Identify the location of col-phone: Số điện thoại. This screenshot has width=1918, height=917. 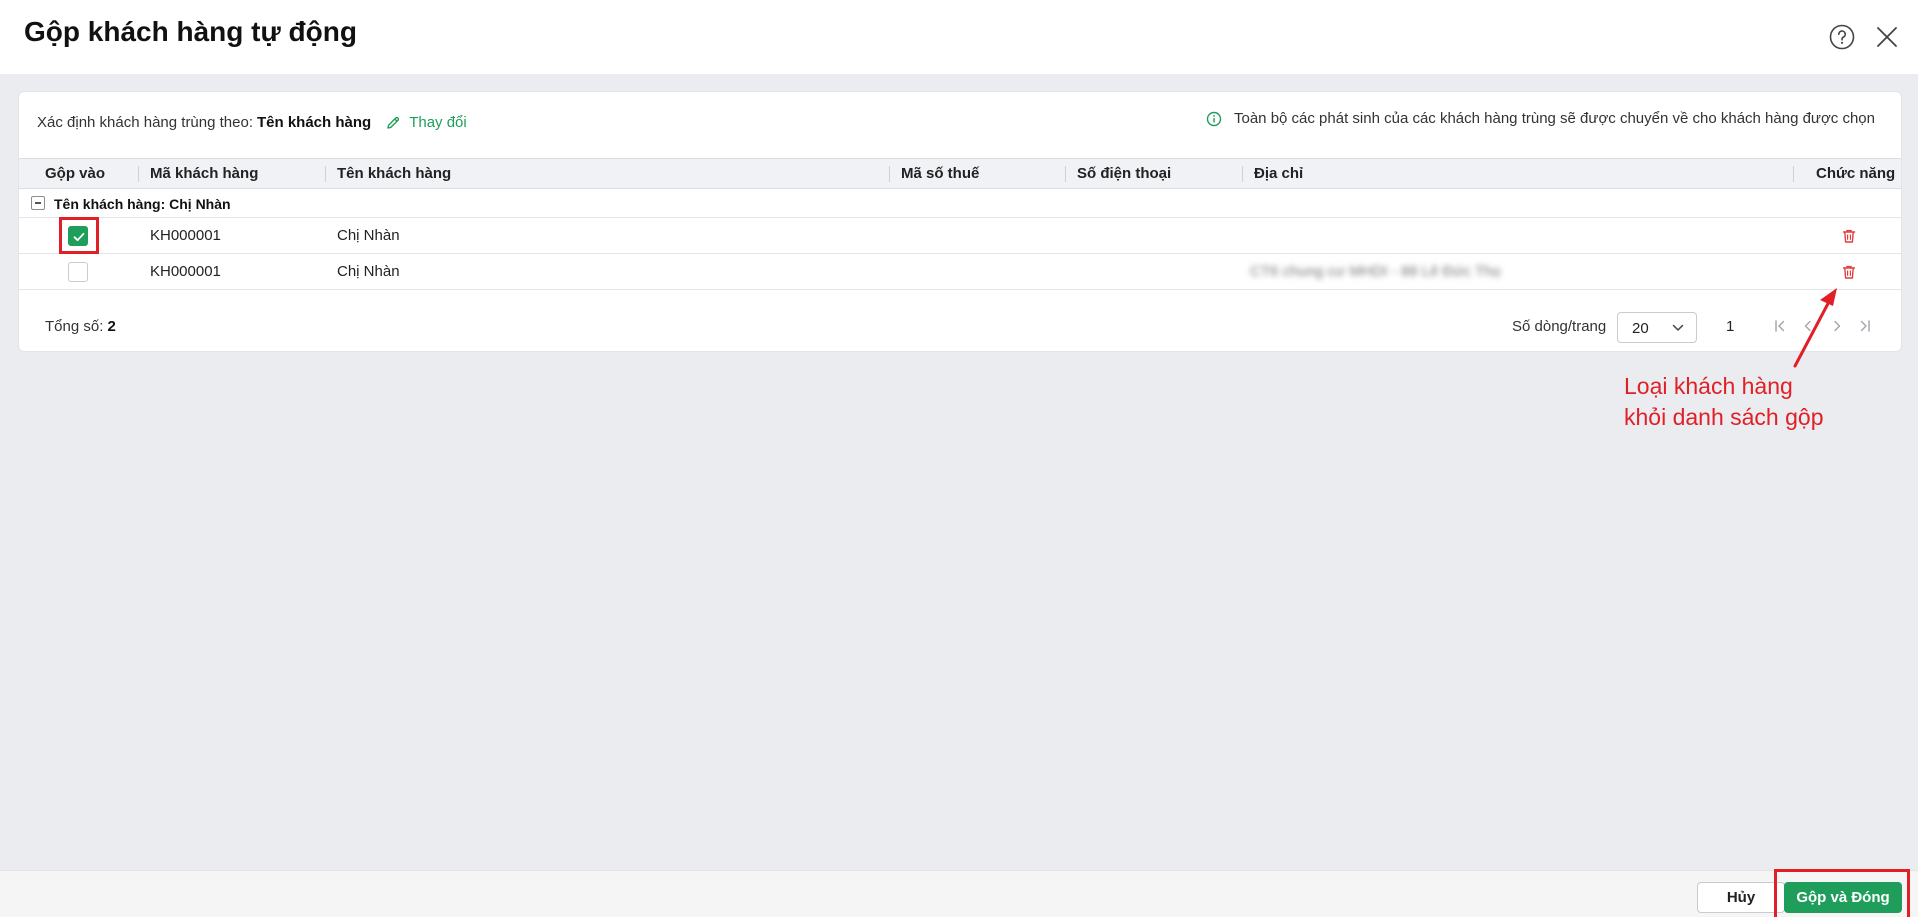
(1124, 173).